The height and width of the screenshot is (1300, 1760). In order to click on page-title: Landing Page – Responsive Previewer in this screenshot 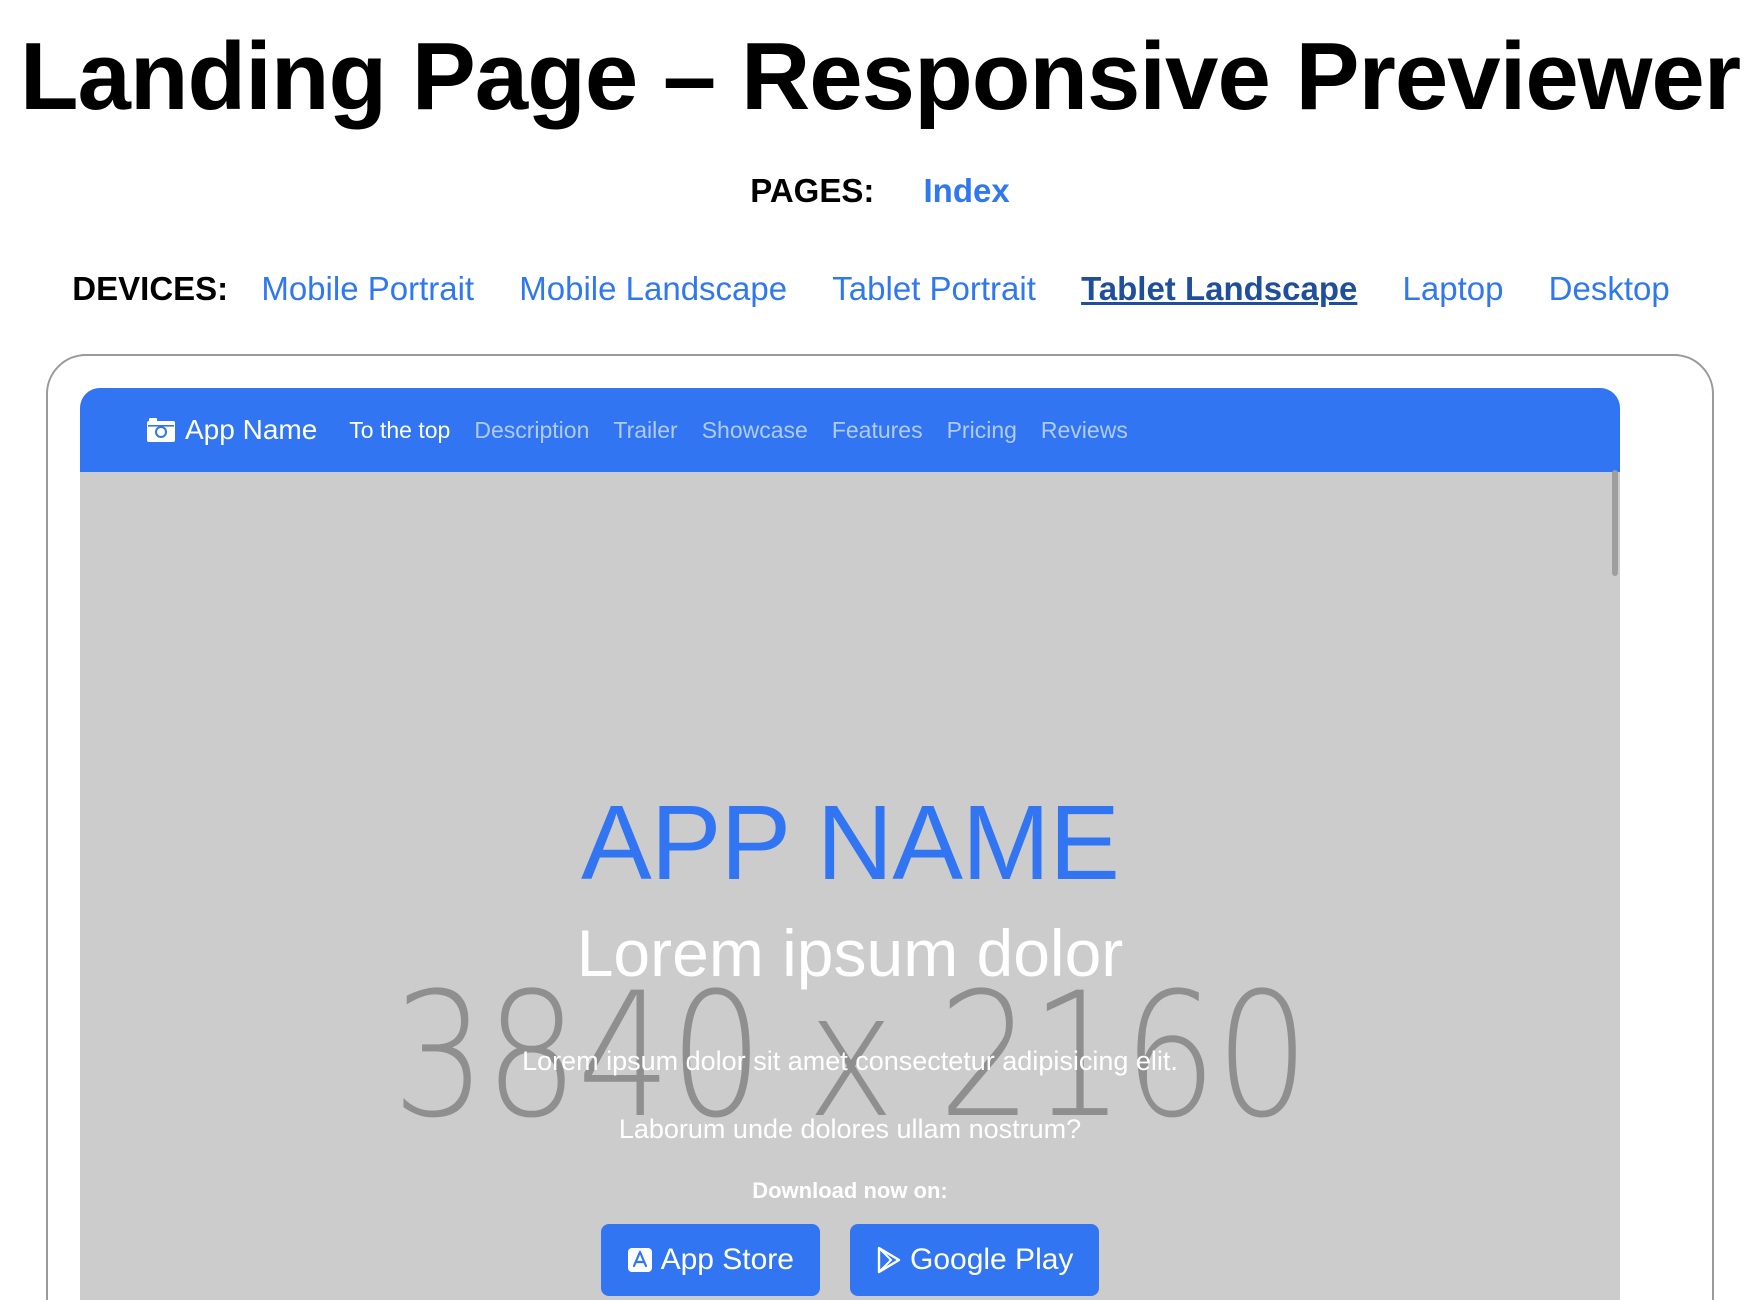, I will do `click(880, 76)`.